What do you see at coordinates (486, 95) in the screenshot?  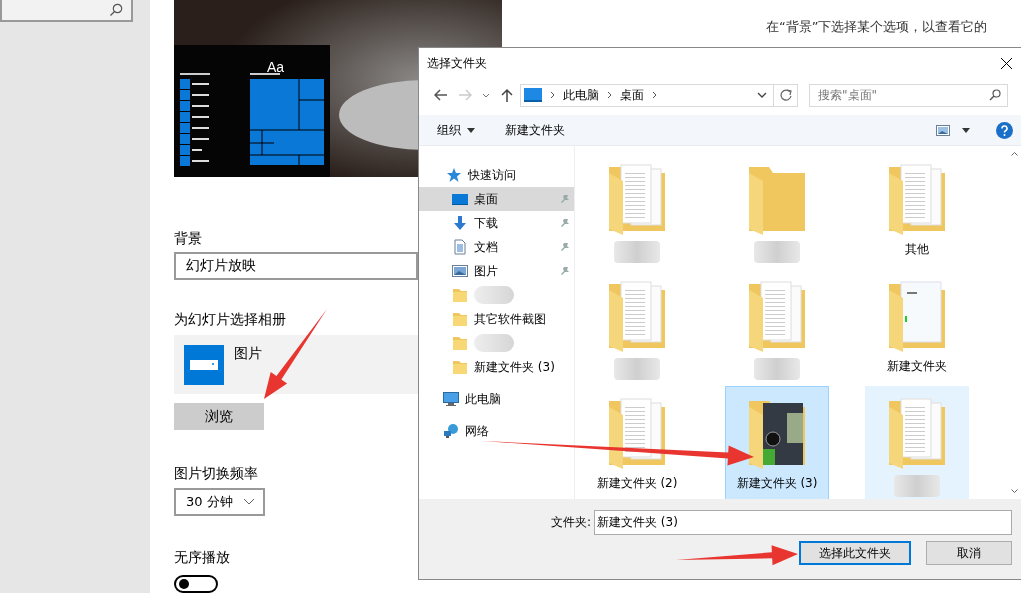 I see `caret-icon` at bounding box center [486, 95].